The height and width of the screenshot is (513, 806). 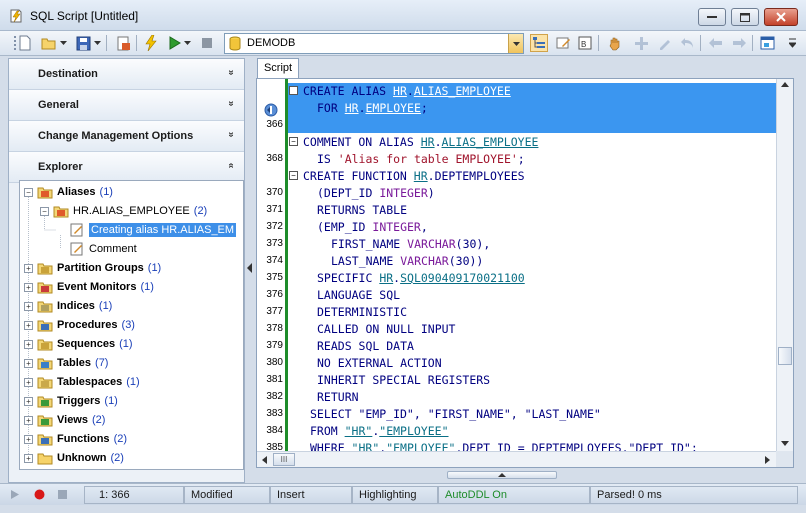 I want to click on database-select: DEMODB, so click(x=374, y=43).